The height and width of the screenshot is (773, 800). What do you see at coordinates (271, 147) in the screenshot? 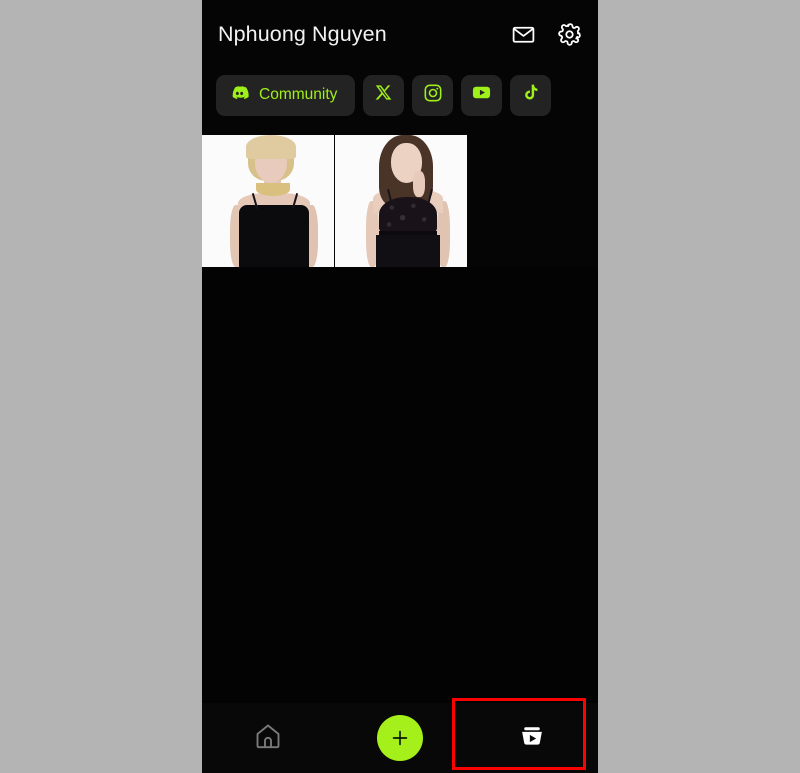
I see `thumb1-hair-top` at bounding box center [271, 147].